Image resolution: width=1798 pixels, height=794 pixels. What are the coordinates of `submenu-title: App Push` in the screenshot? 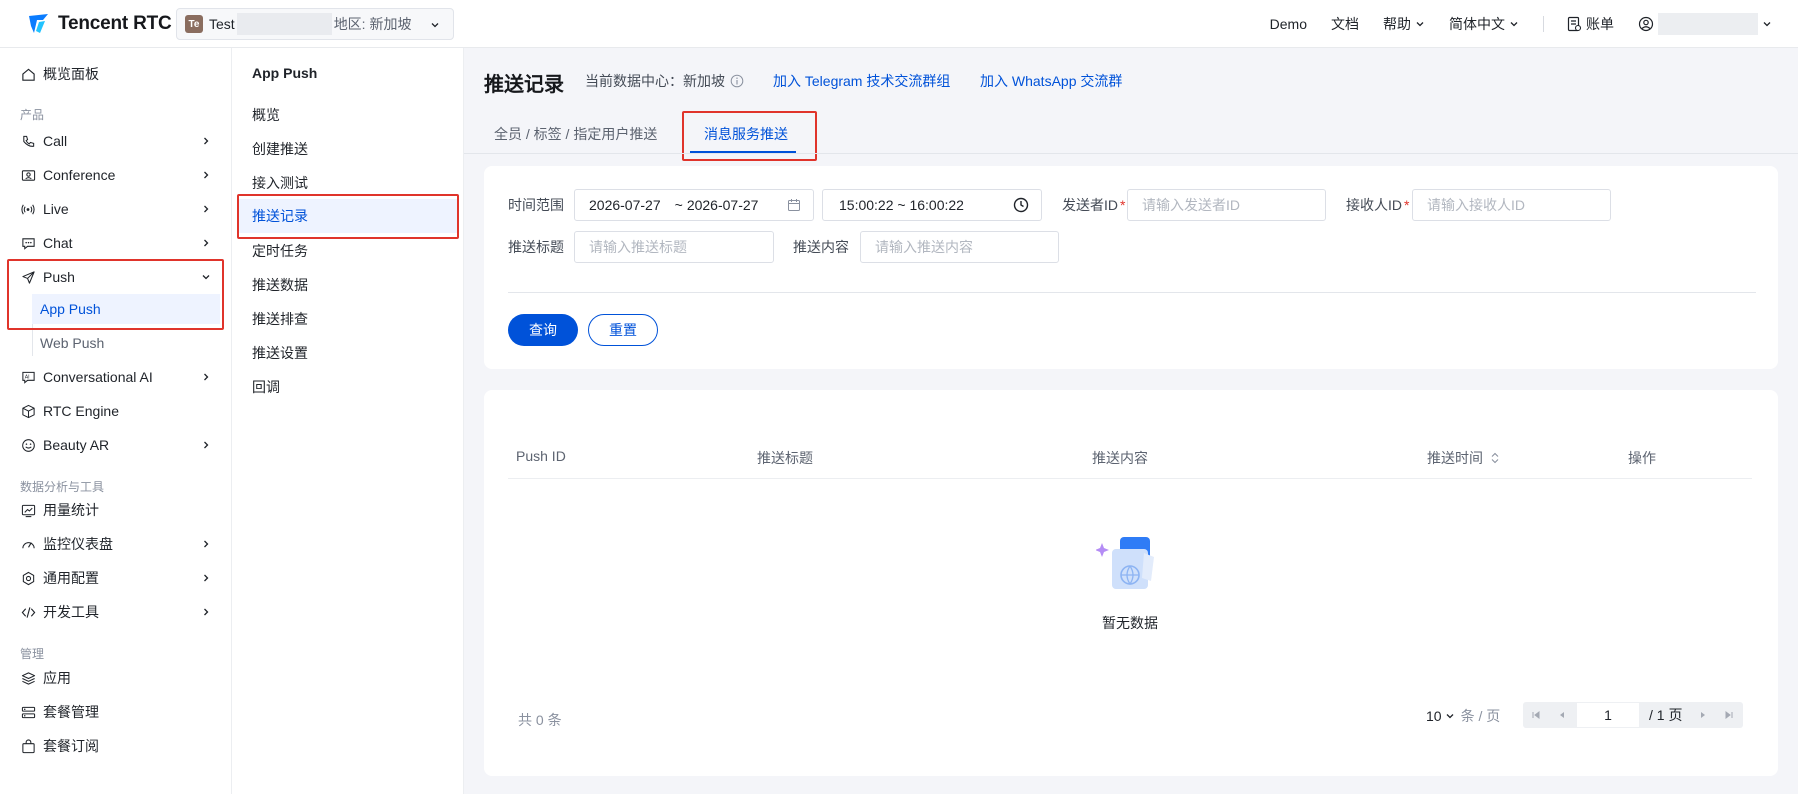 It's located at (285, 73).